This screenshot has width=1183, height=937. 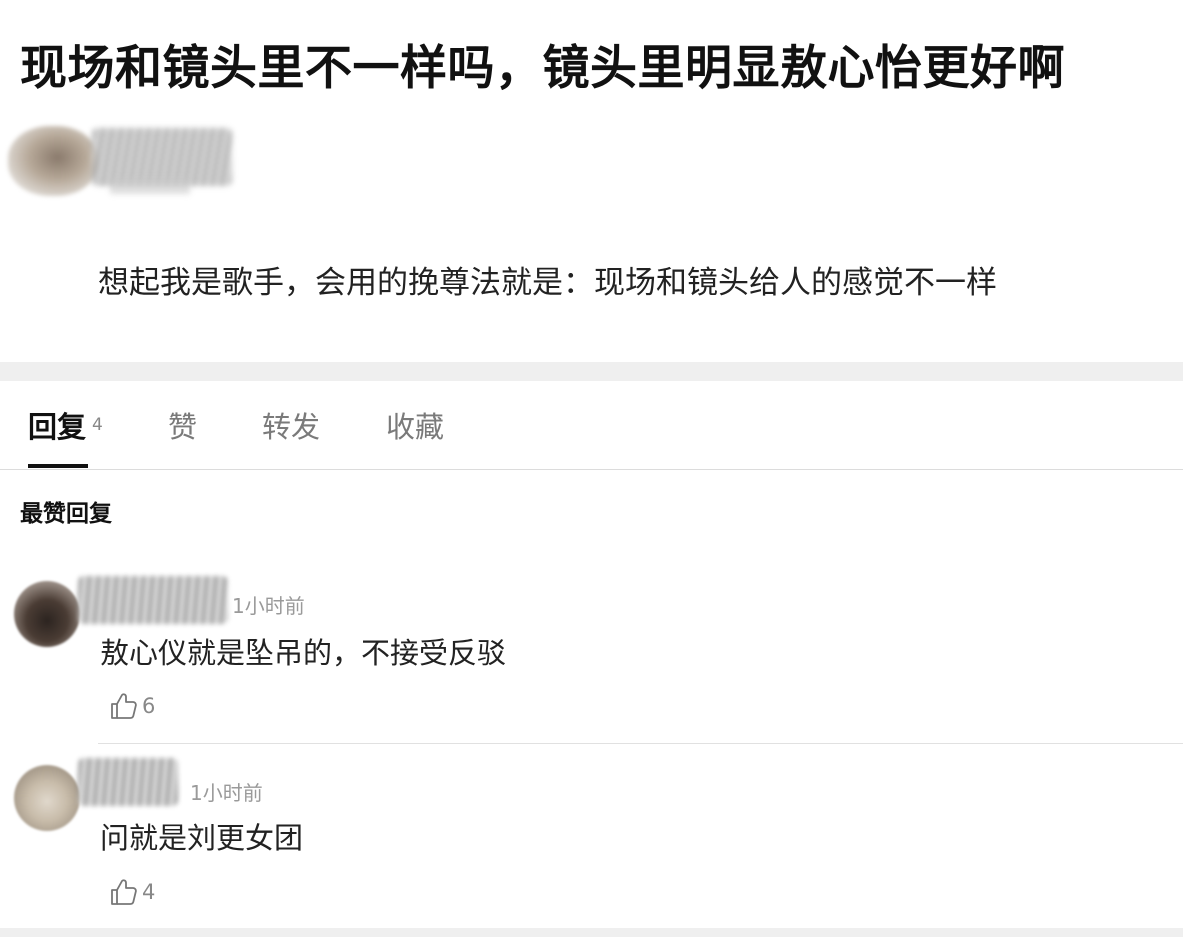 What do you see at coordinates (58, 466) in the screenshot?
I see `tab-active-indicator` at bounding box center [58, 466].